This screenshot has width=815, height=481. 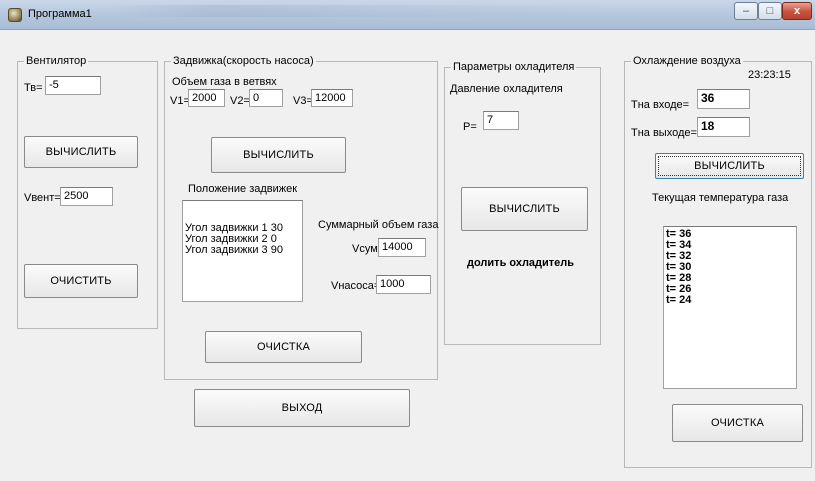 What do you see at coordinates (81, 281) in the screenshot?
I see `fan-clear-button: ОЧИСТИТЬ` at bounding box center [81, 281].